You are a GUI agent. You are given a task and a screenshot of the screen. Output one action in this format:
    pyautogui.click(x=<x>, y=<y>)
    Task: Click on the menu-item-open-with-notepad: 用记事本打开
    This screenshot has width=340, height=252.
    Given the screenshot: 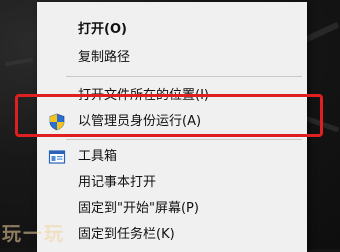 What is the action you would take?
    pyautogui.click(x=172, y=182)
    